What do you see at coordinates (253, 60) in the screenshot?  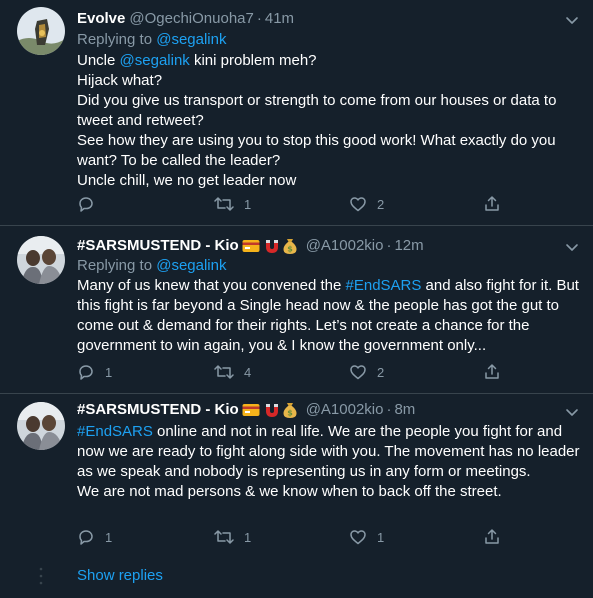 I see `tweet-text-segment: kini problem meh?` at bounding box center [253, 60].